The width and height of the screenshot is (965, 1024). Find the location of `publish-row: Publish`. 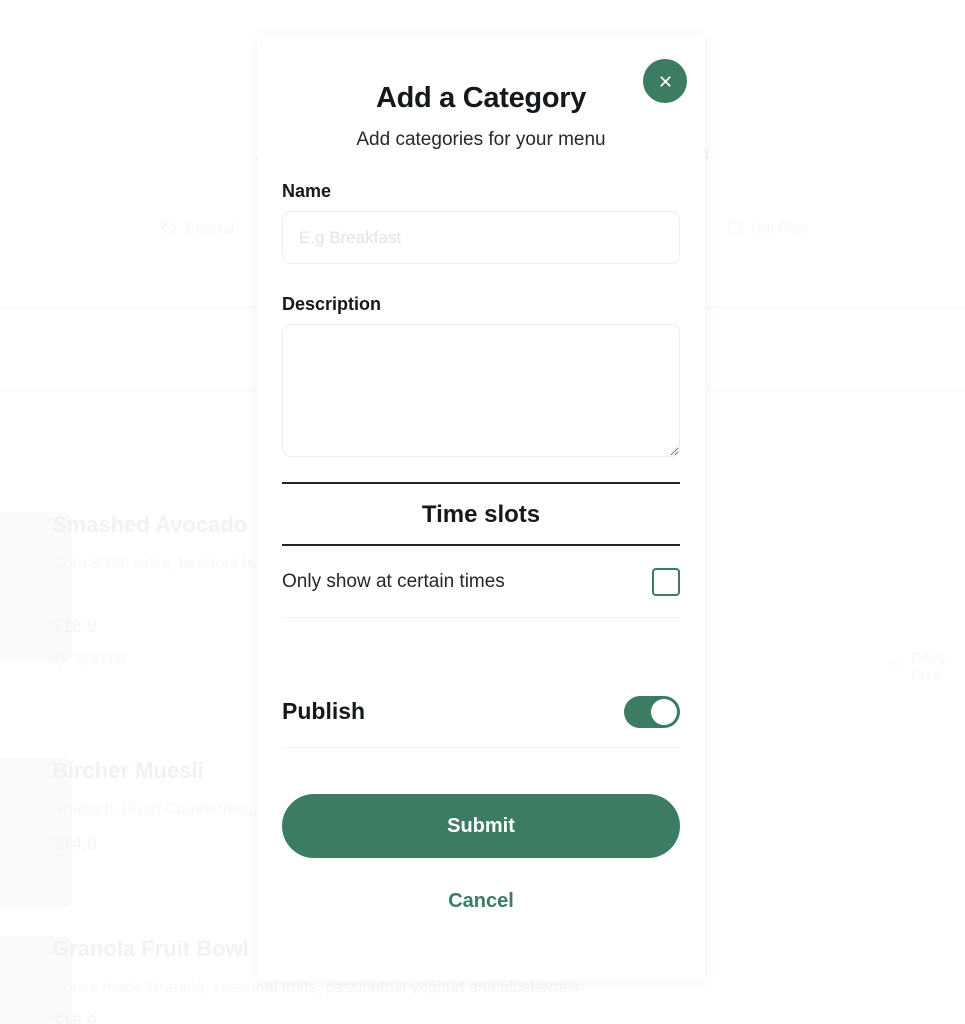

publish-row: Publish is located at coordinates (481, 712).